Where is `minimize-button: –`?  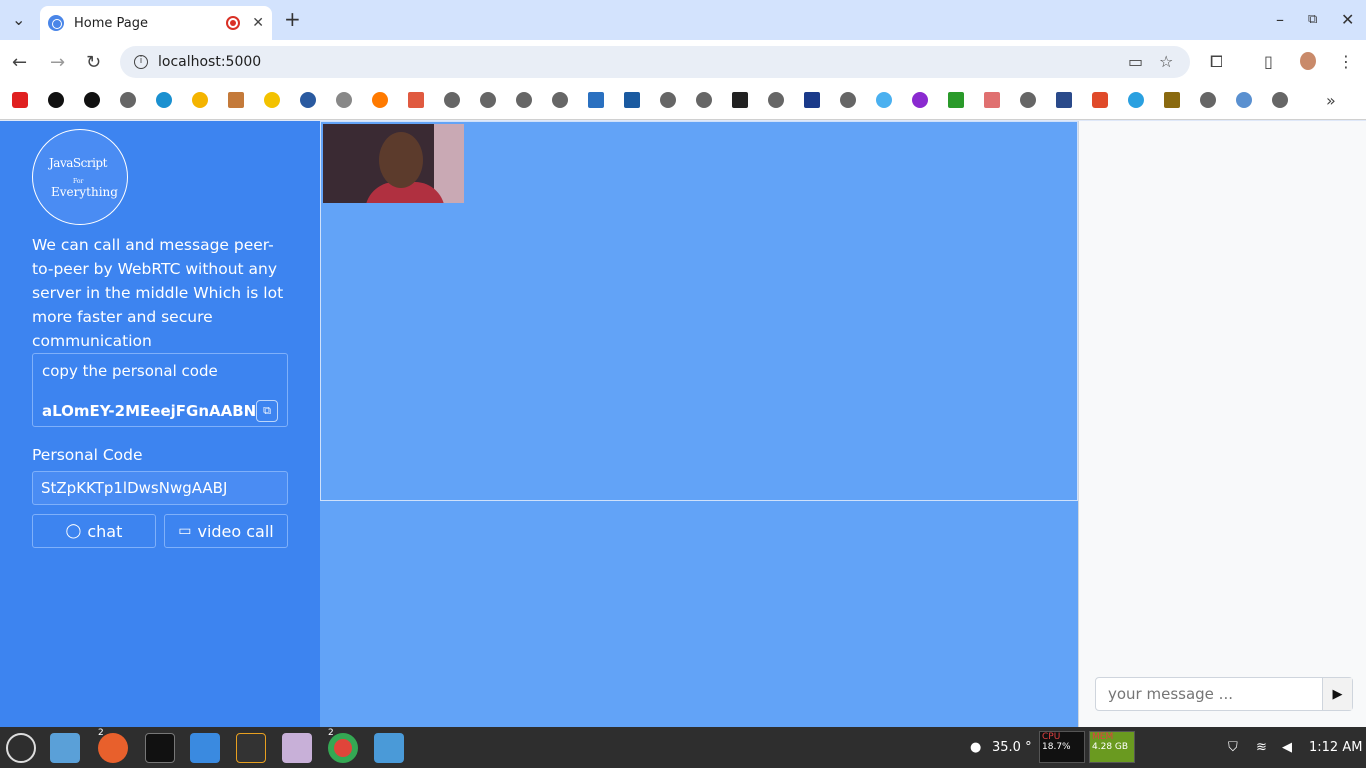
minimize-button: – is located at coordinates (1280, 19).